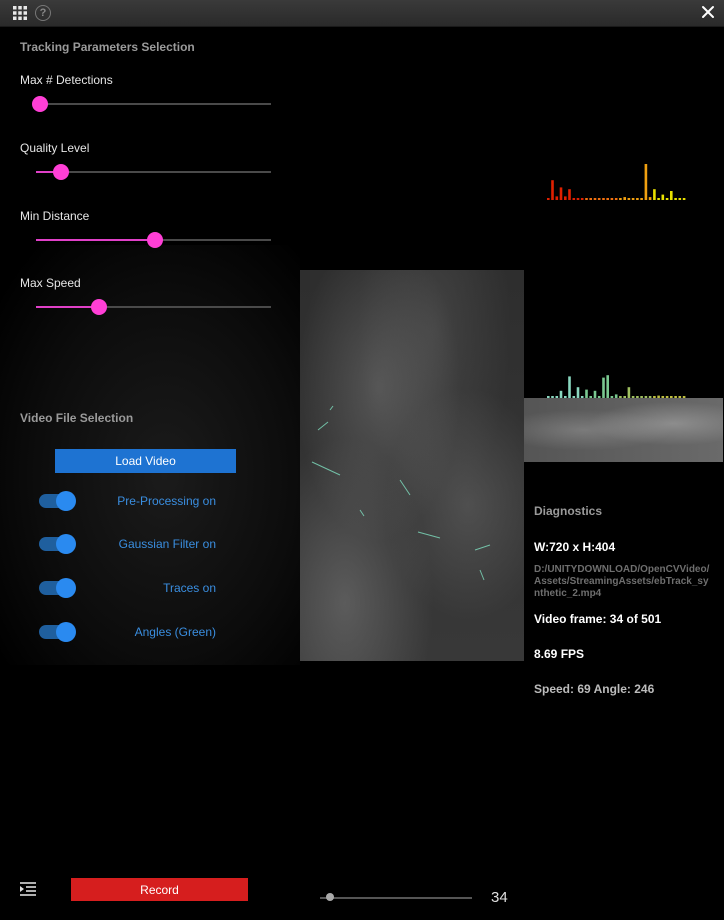  I want to click on preprocessing-toggle, so click(57, 501).